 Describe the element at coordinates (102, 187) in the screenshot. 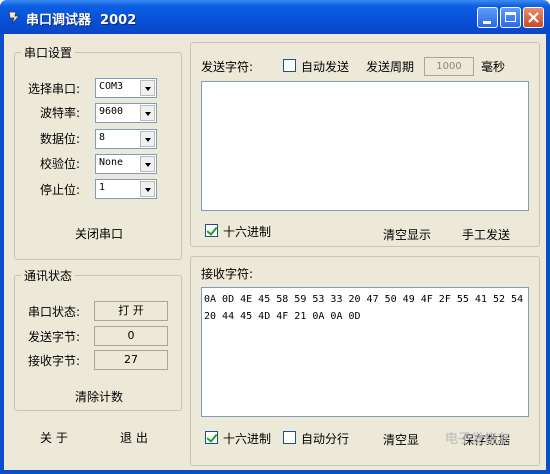

I see `stopbits-value: 1` at that location.